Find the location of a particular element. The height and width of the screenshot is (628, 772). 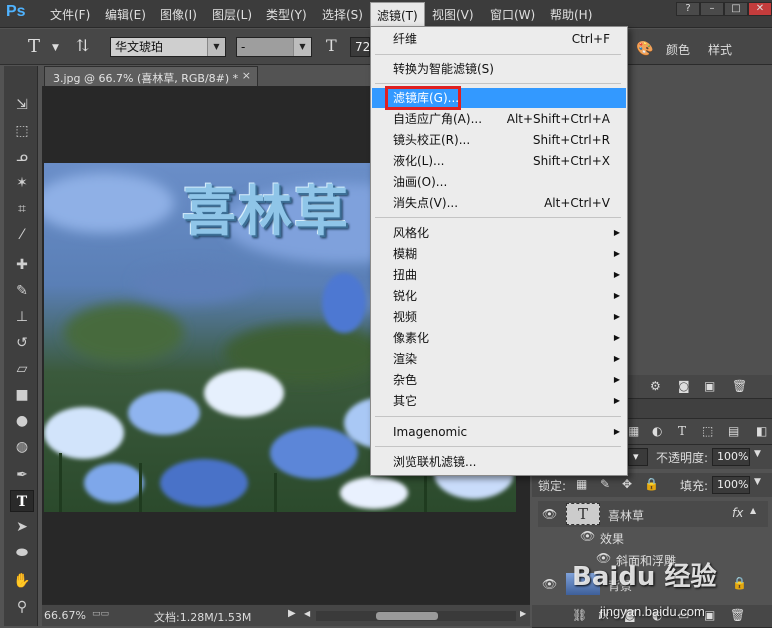

close-icon: ✕ is located at coordinates (760, 9).